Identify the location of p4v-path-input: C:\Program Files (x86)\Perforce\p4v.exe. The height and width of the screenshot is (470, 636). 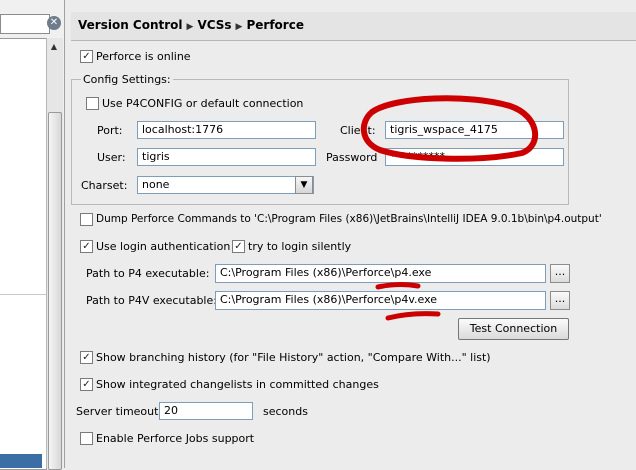
(380, 300).